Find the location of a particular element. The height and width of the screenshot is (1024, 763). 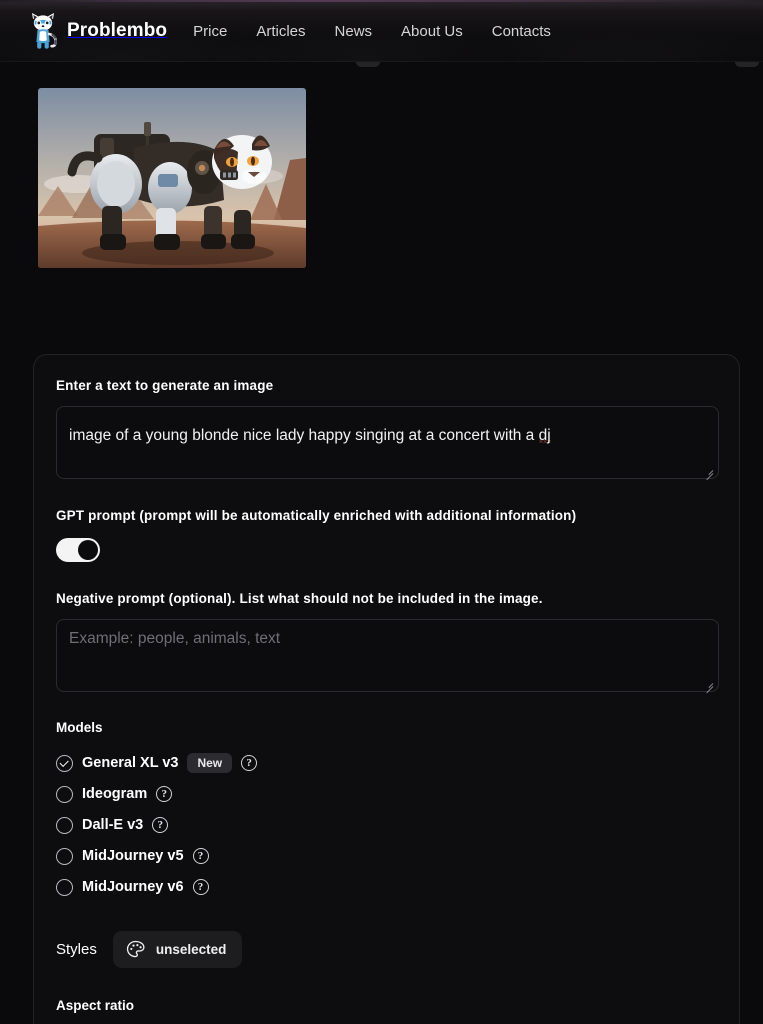

model-option-midjourney-v6: MidJourney v6 ? is located at coordinates (386, 887).